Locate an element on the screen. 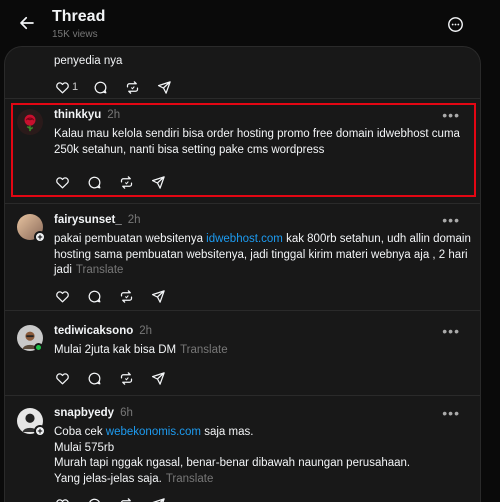 The width and height of the screenshot is (500, 502). link: idwebhost.com is located at coordinates (244, 239).